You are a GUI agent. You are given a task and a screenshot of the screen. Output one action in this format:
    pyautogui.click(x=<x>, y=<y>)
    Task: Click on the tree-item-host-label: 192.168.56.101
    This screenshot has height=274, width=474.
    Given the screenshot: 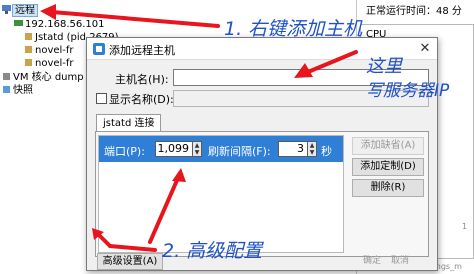 What is the action you would take?
    pyautogui.click(x=65, y=24)
    